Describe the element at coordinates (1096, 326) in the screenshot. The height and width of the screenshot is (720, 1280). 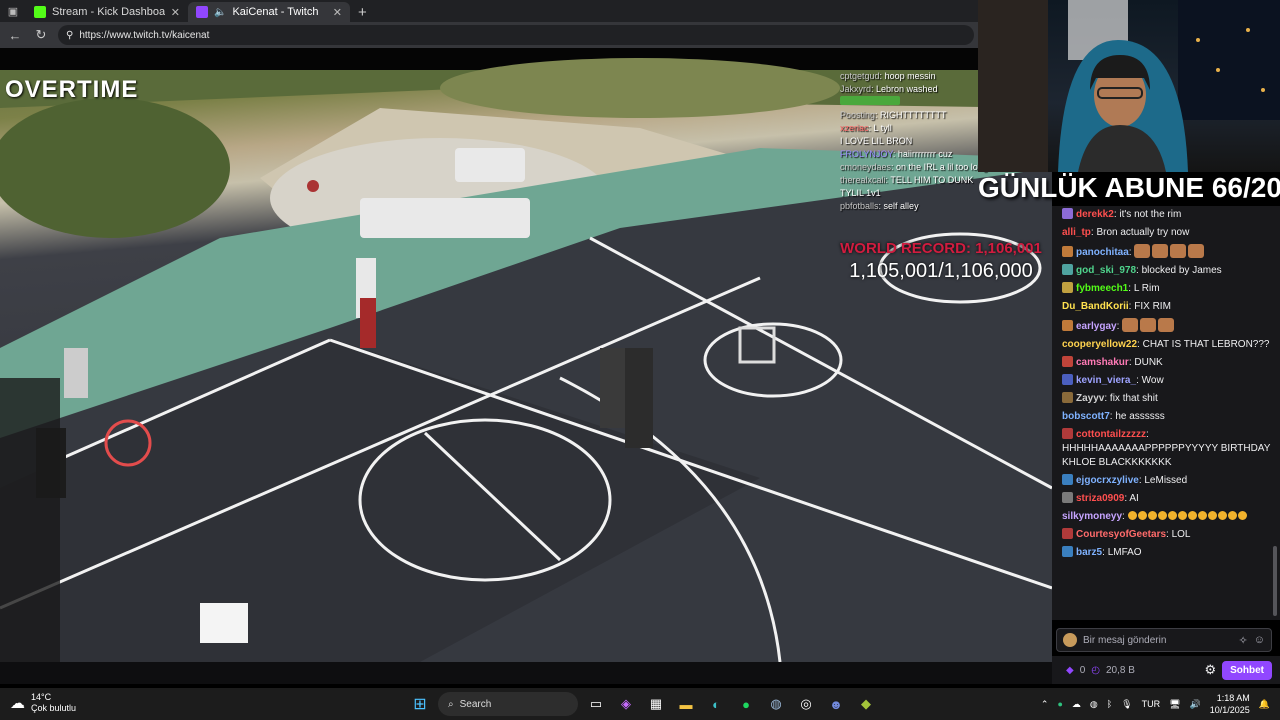
I see `chat-username: earlygay` at that location.